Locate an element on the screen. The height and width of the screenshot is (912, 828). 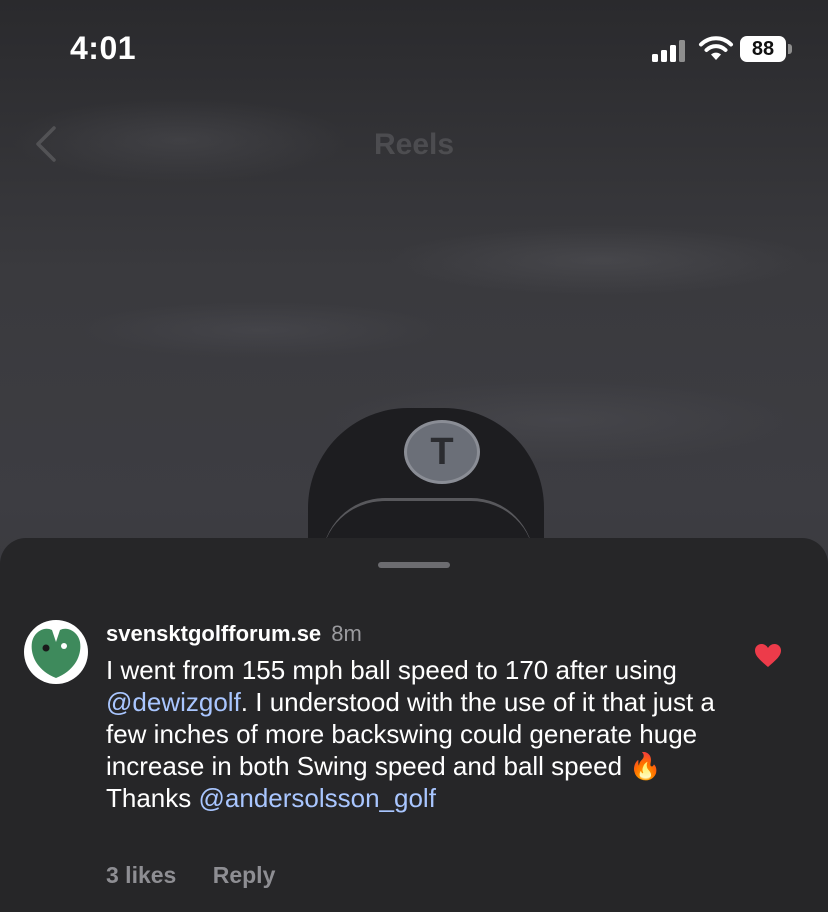
page-title: Reels is located at coordinates (414, 144).